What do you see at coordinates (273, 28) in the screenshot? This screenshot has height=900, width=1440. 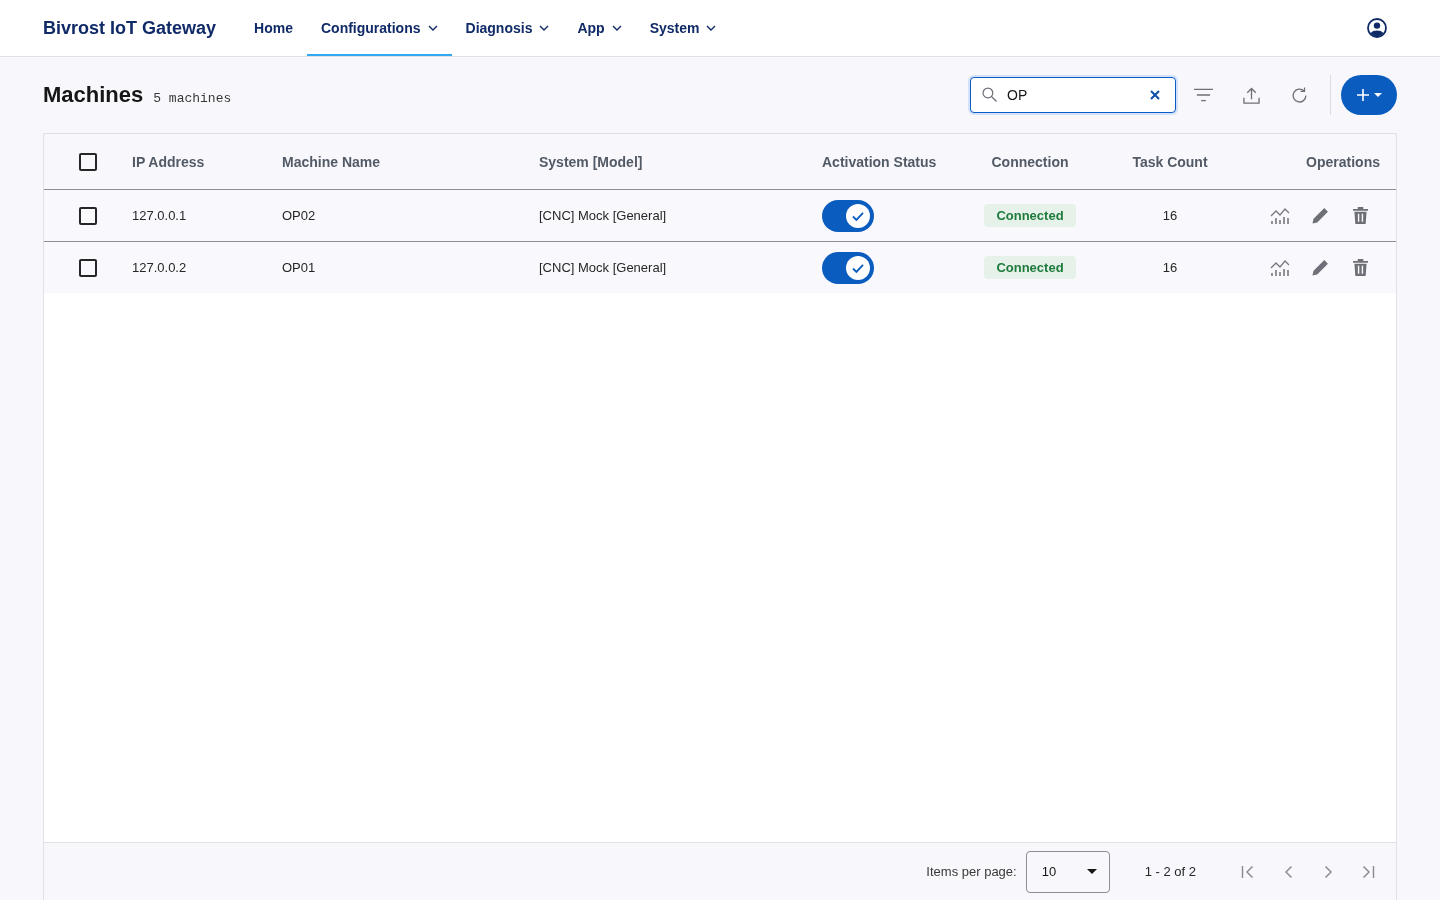 I see `nav-tab: Home` at bounding box center [273, 28].